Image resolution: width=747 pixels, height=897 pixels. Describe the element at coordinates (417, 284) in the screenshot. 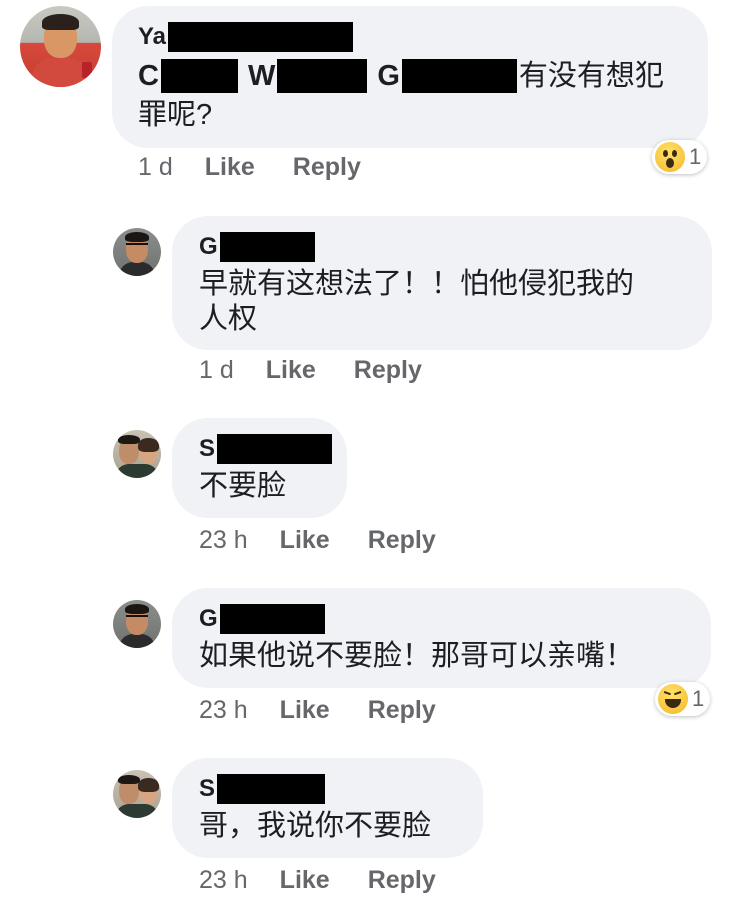

I see `comment-text: 早就有这想法了！！怕他侵犯我的` at that location.